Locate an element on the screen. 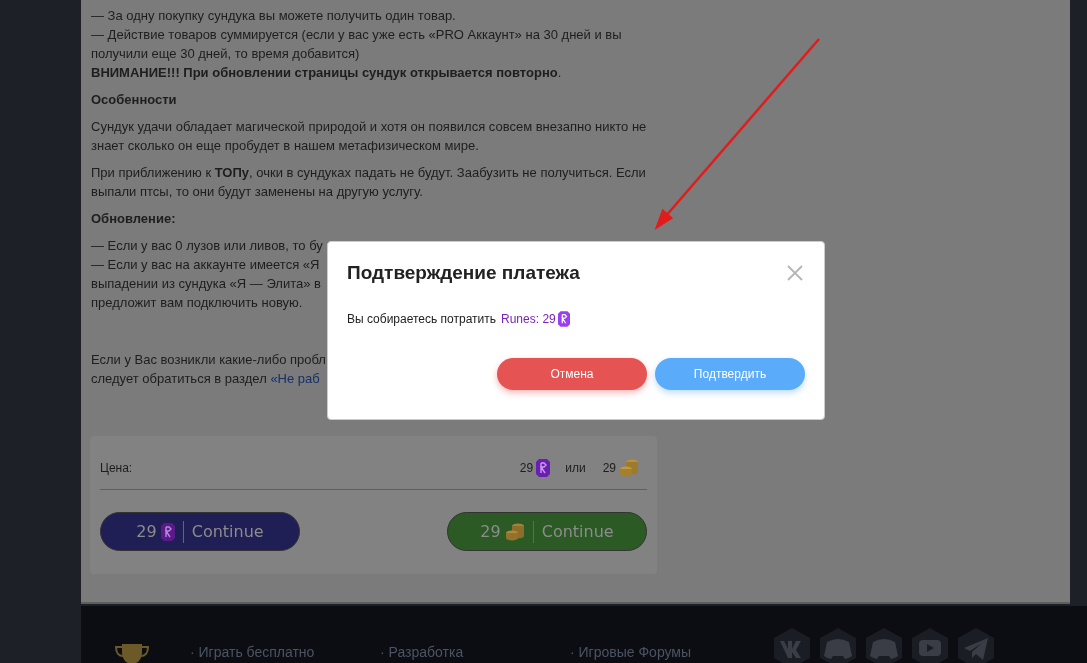  paragraph-text: — Если у вас 0 лузов или ливов, то бу is located at coordinates (207, 246).